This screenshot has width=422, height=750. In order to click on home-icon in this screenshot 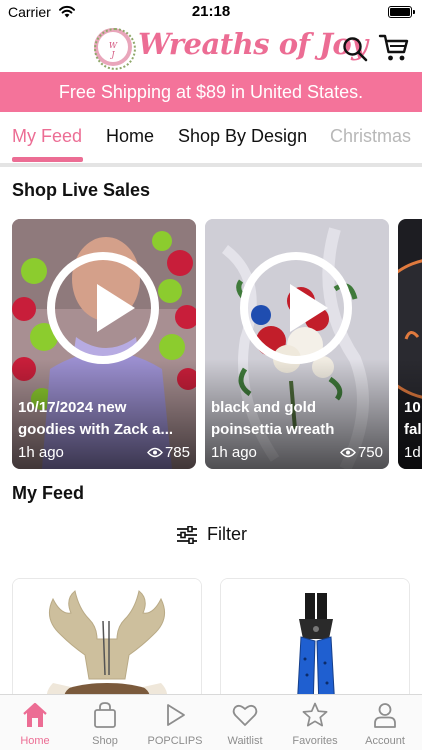, I will do `click(35, 714)`.